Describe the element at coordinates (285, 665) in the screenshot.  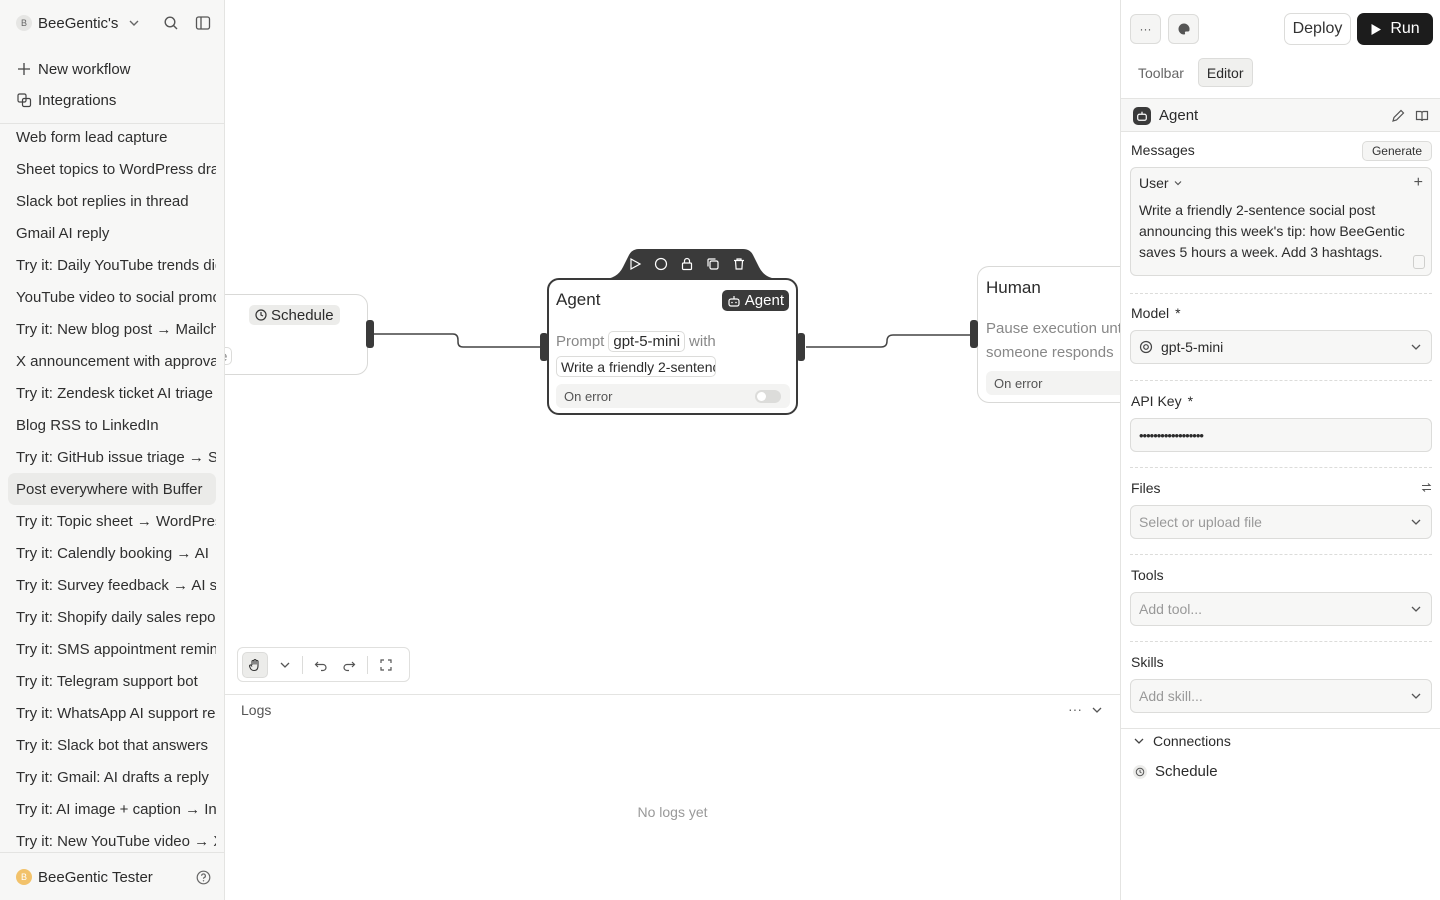
I see `tool-dropdown-button` at that location.